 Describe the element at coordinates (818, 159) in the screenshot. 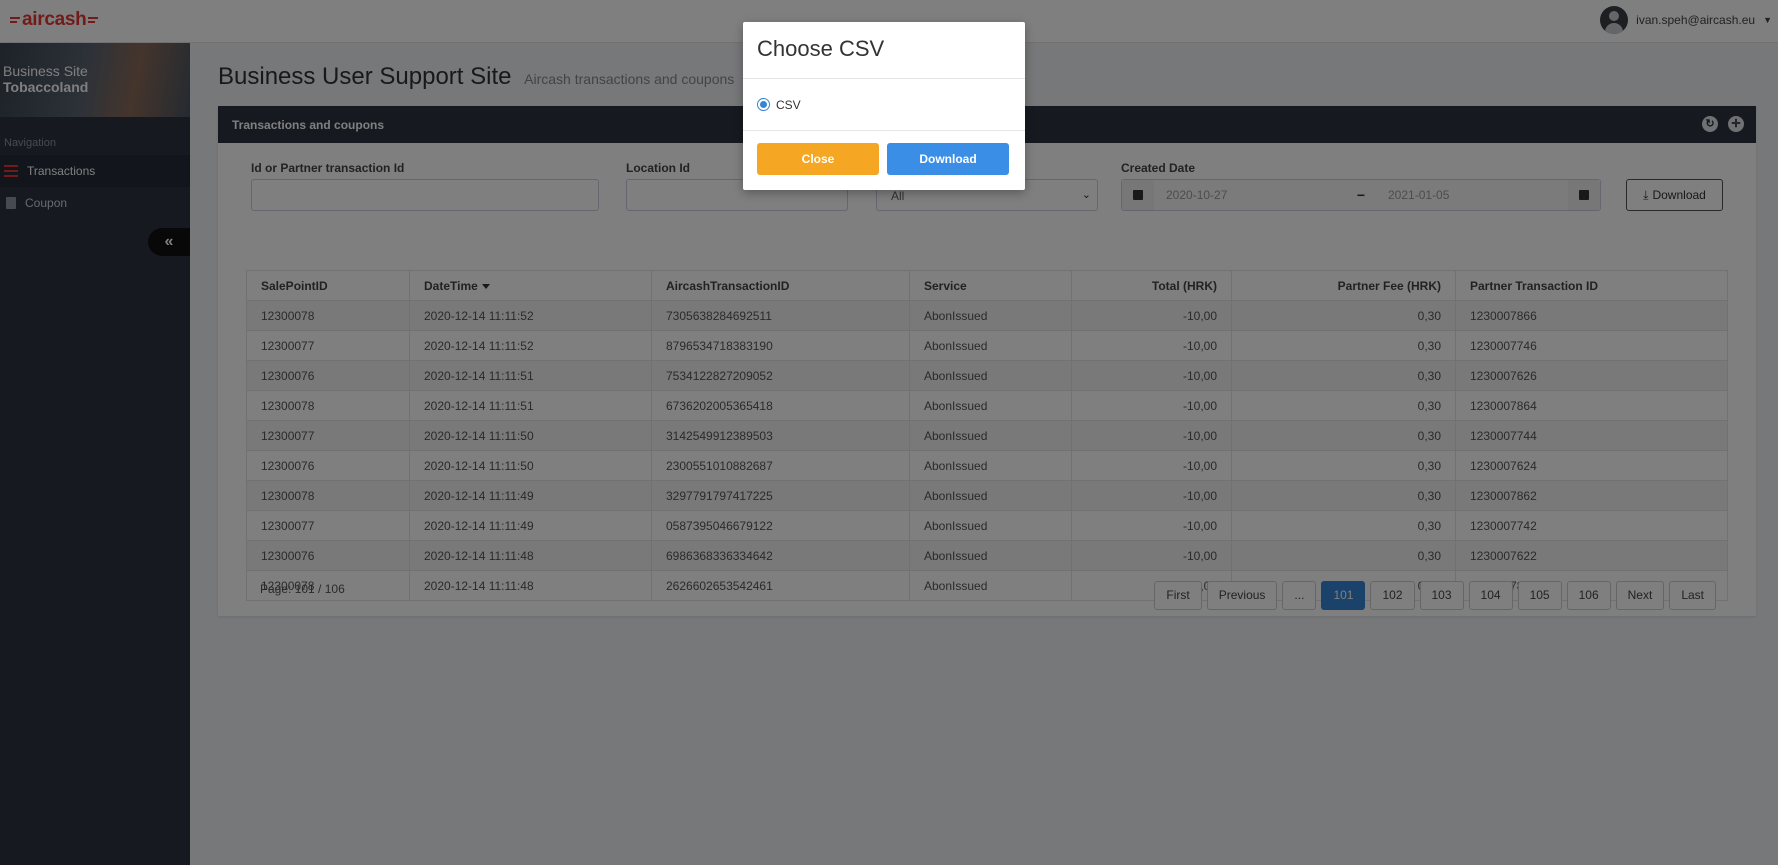

I see `close-button: Close` at that location.